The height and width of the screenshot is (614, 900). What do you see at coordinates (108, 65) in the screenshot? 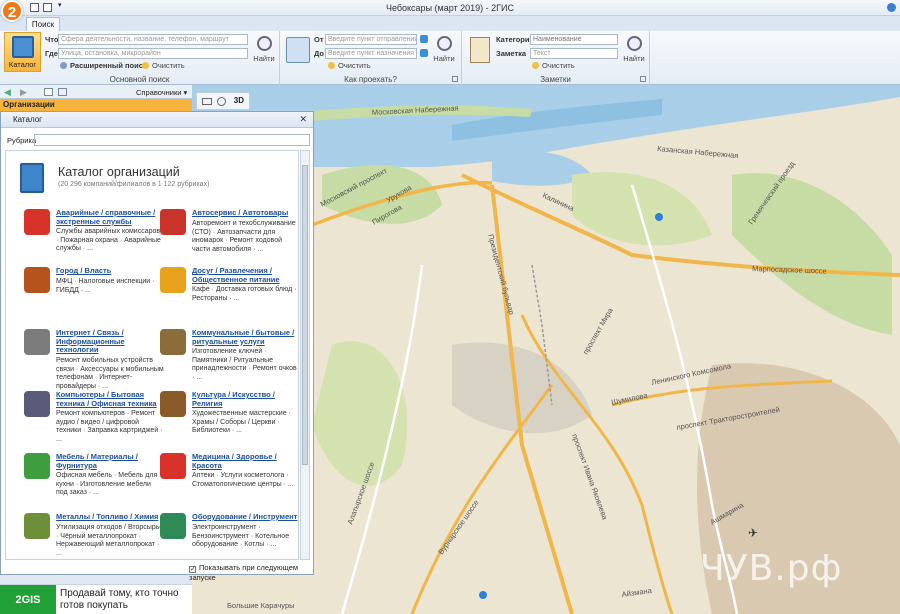
I see `advanced-search-label: Расширенный поиск` at bounding box center [108, 65].